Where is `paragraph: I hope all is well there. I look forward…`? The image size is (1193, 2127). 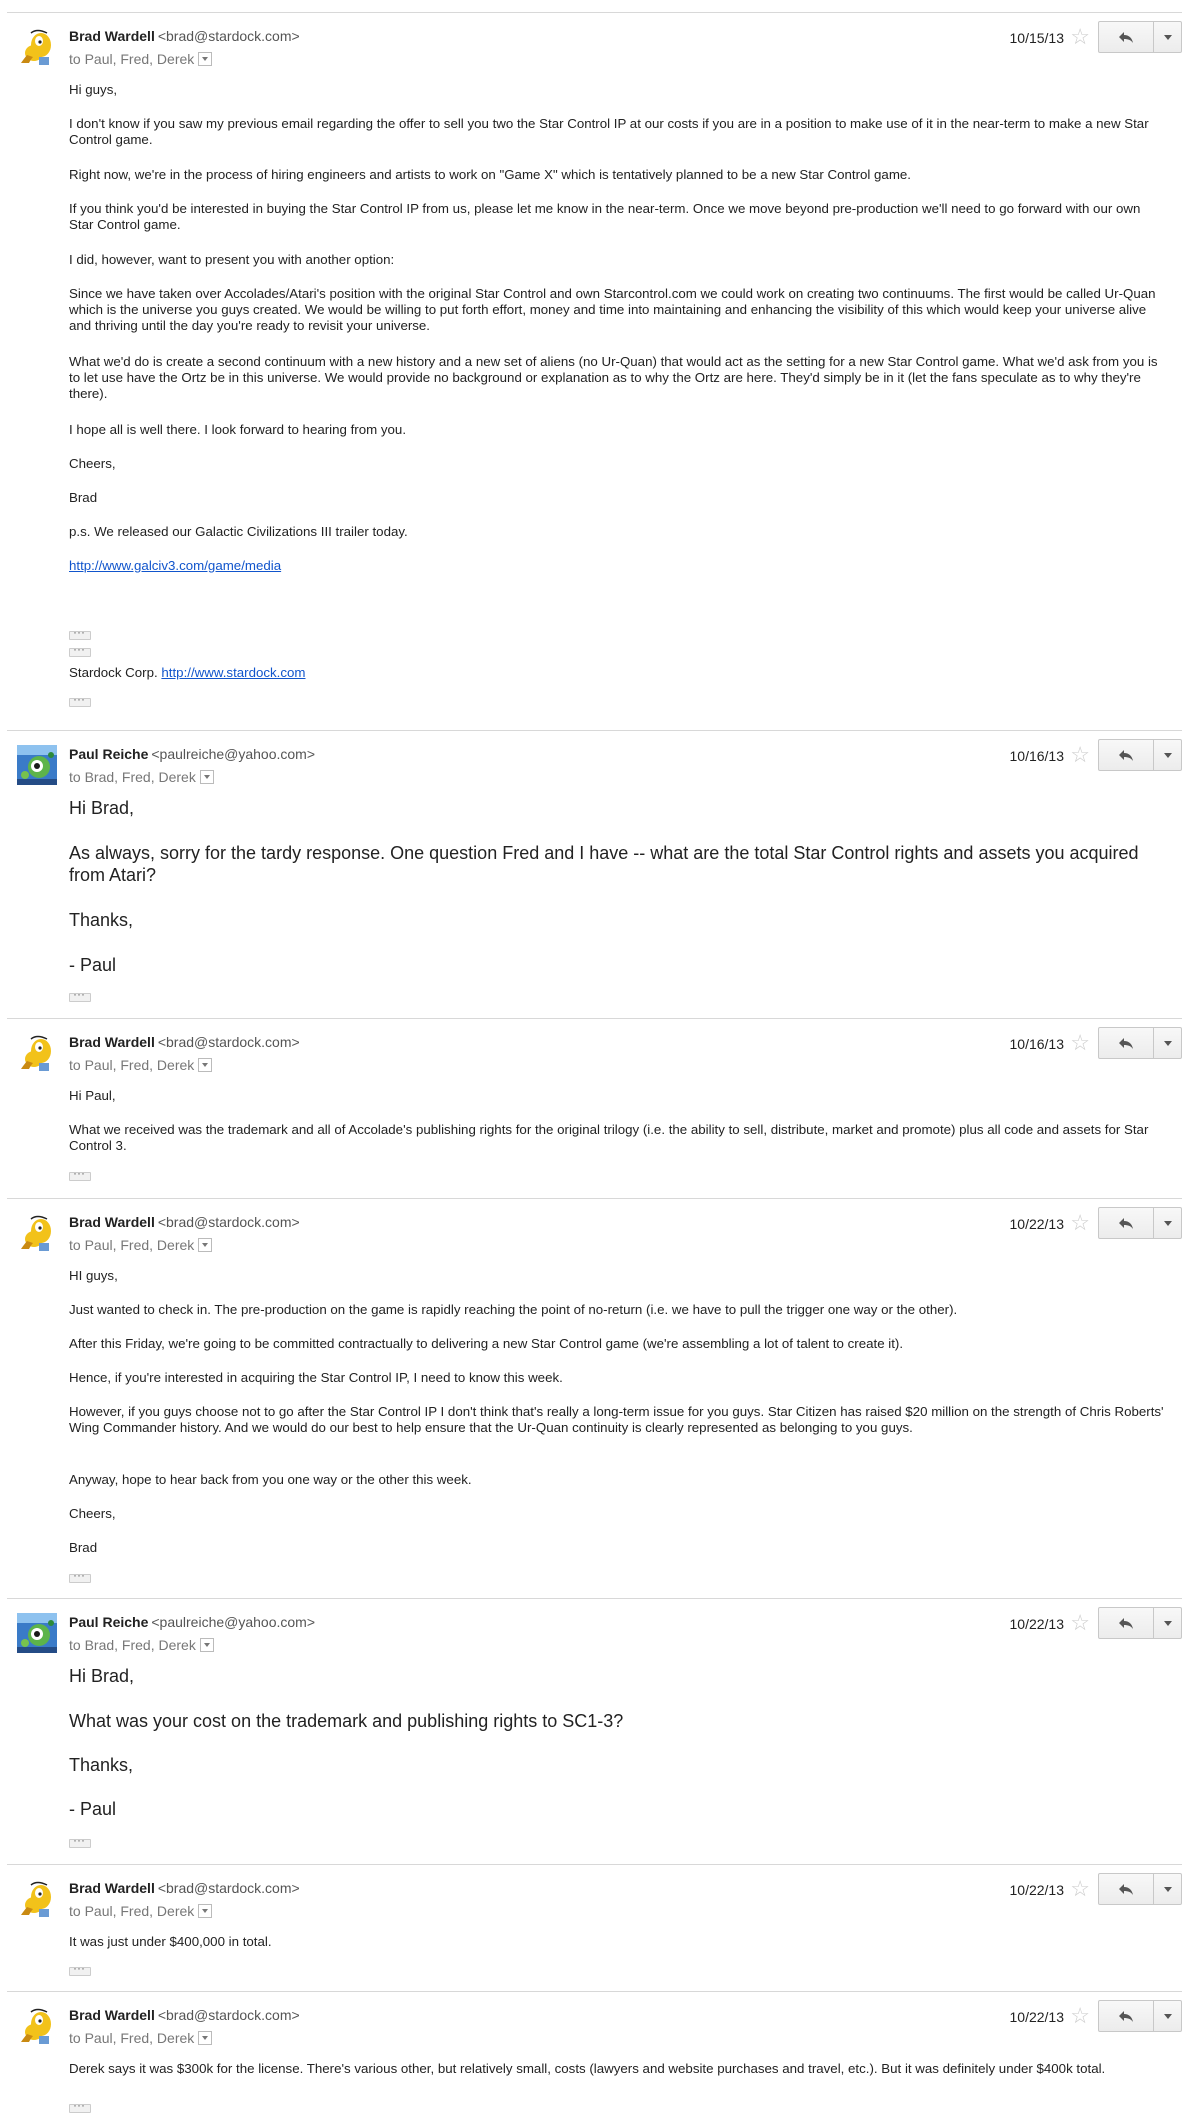 paragraph: I hope all is well there. I look forward… is located at coordinates (238, 429).